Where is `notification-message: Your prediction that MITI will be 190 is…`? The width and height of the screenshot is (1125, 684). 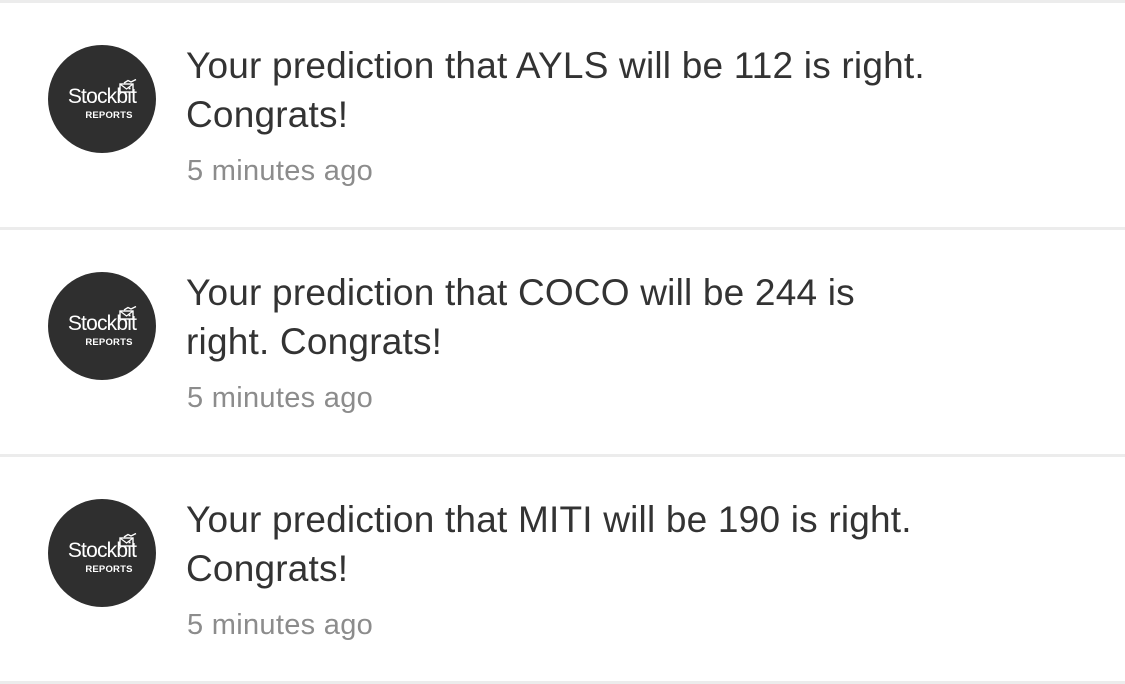
notification-message: Your prediction that MITI will be 190 is… is located at coordinates (549, 544).